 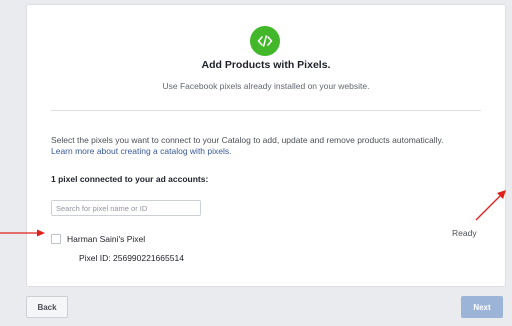 I want to click on connected-count: 1 pixel connected to your ad accounts:, so click(x=130, y=179).